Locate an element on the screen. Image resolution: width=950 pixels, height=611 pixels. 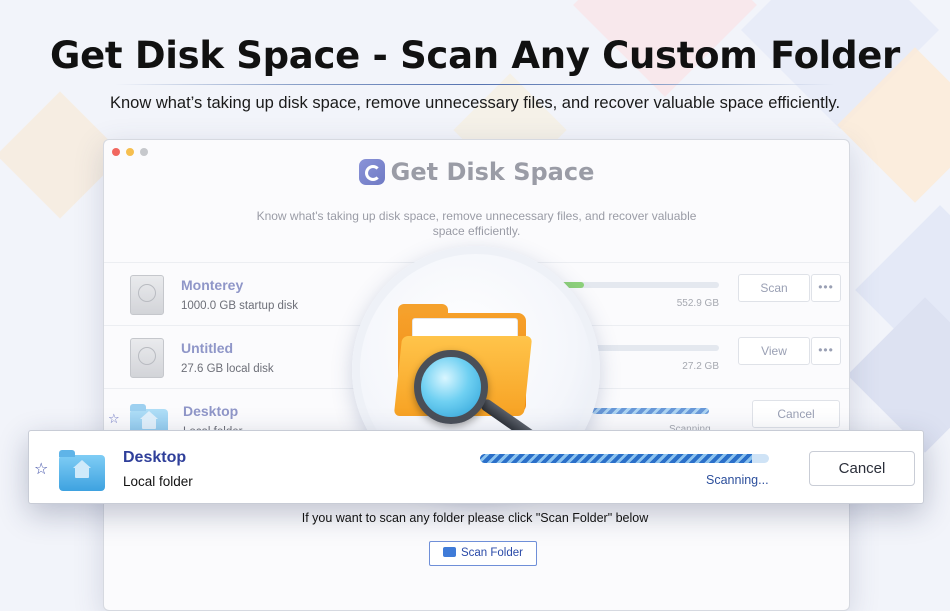
scan-folder-button: Scan Folder is located at coordinates (483, 553).